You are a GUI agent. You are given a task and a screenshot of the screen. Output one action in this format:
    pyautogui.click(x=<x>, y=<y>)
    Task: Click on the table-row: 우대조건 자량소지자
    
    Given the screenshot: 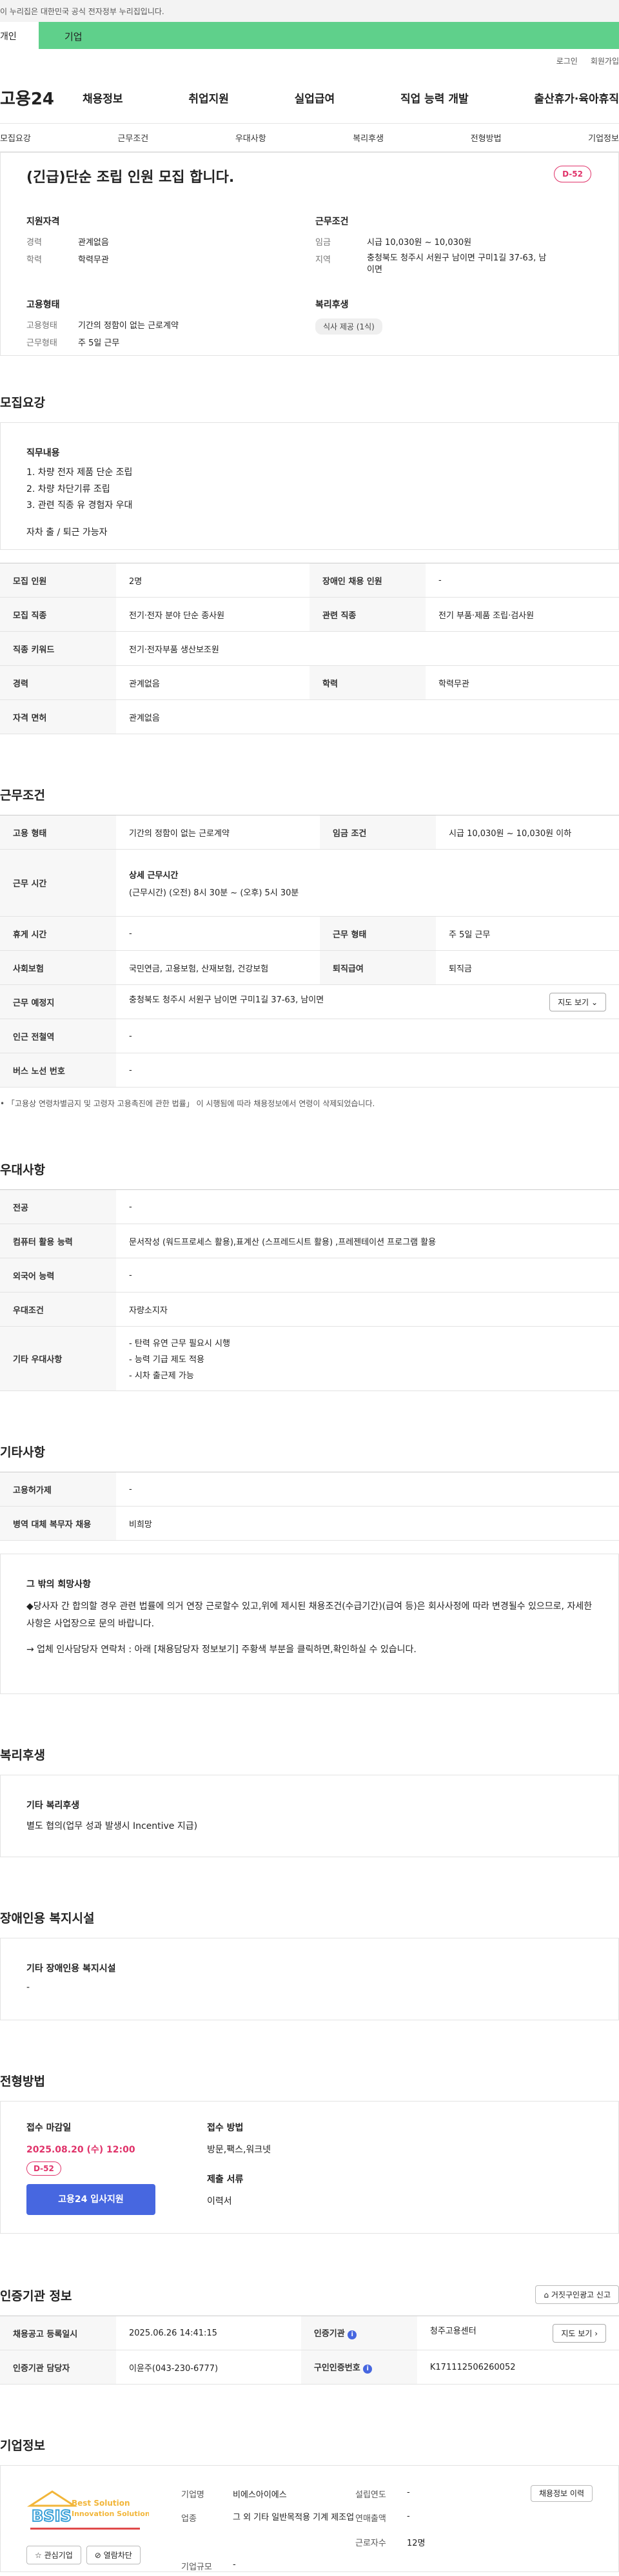 What is the action you would take?
    pyautogui.click(x=309, y=1309)
    